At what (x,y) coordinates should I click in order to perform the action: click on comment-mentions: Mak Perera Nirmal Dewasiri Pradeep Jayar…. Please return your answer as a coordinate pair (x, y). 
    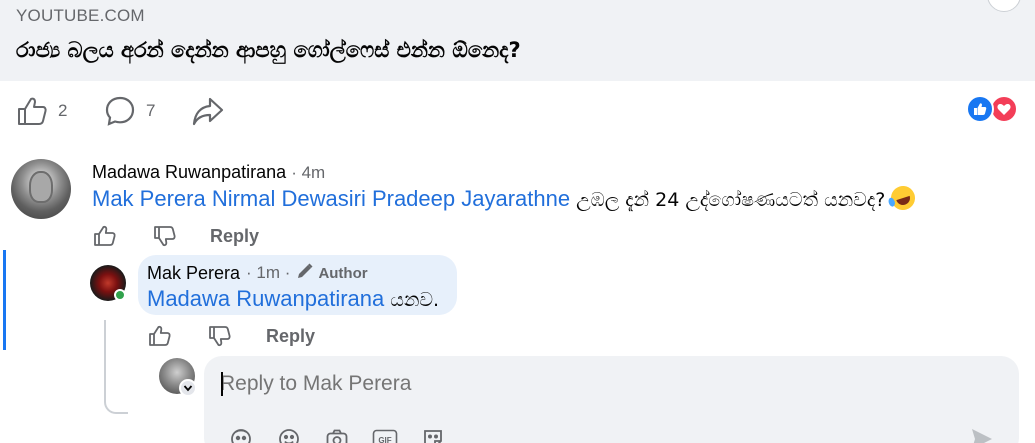
    Looking at the image, I should click on (331, 198).